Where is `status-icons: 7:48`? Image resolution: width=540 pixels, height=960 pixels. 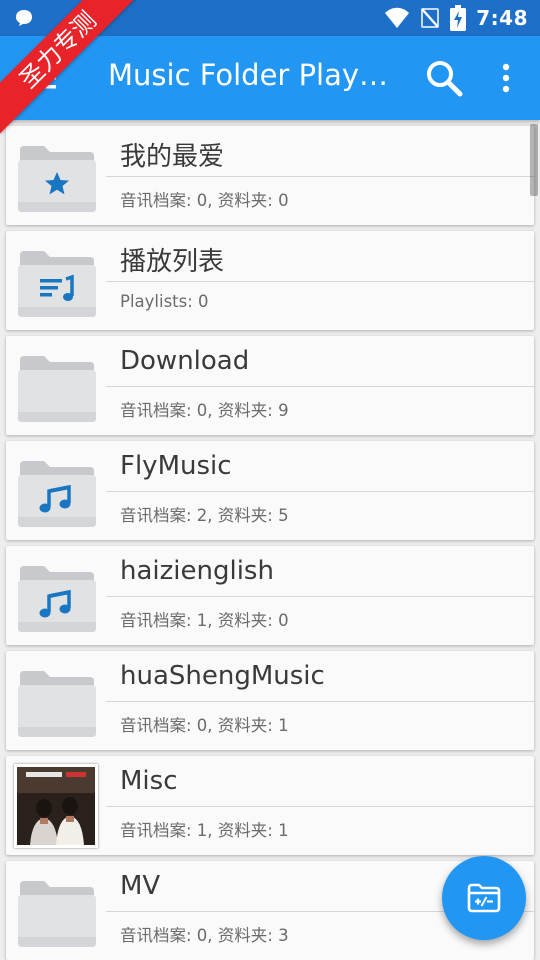 status-icons: 7:48 is located at coordinates (456, 18).